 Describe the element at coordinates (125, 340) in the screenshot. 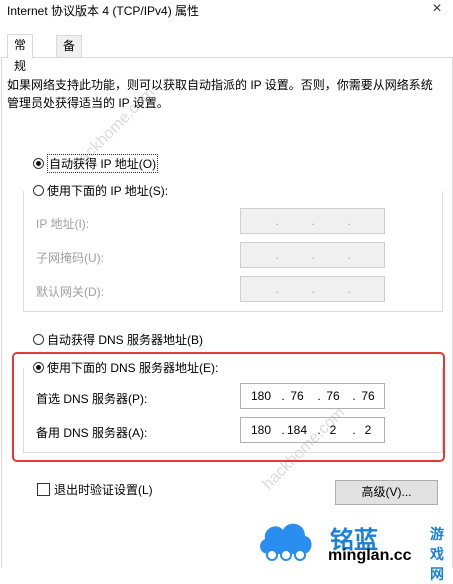

I see `auto-dns-label: 自动获得 DNS 服务器地址(B)` at that location.